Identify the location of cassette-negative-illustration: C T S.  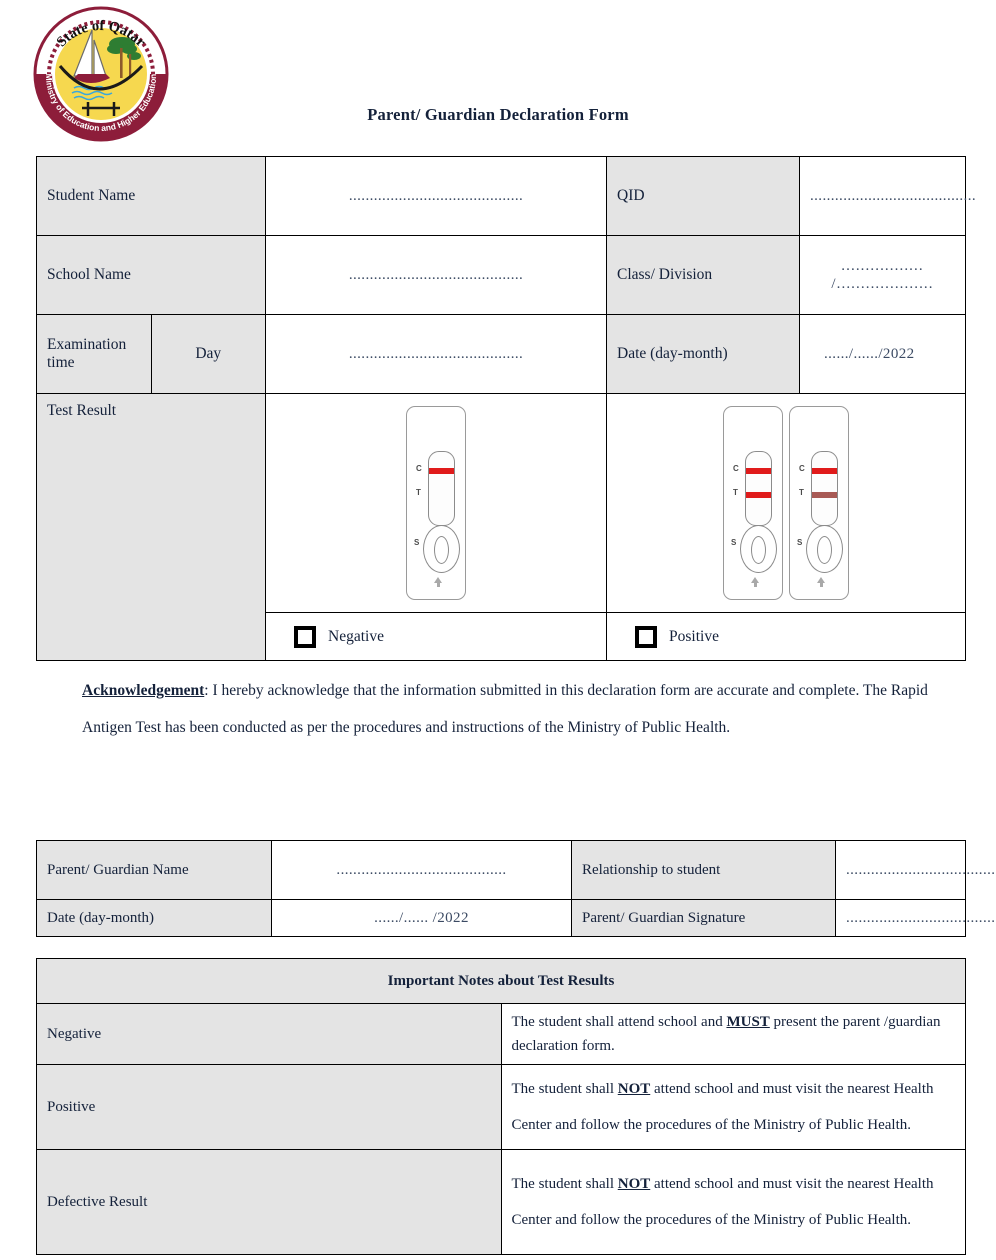
(436, 503).